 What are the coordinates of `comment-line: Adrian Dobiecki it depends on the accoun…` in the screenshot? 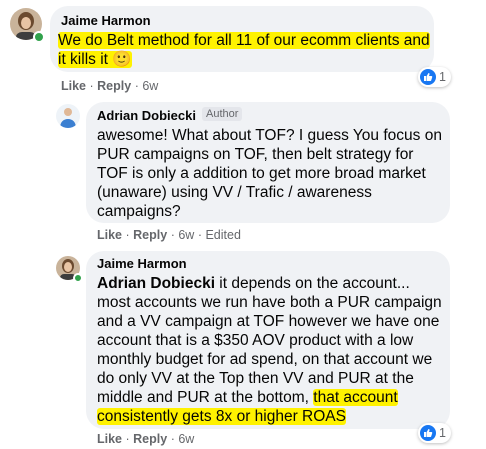 It's located at (253, 284).